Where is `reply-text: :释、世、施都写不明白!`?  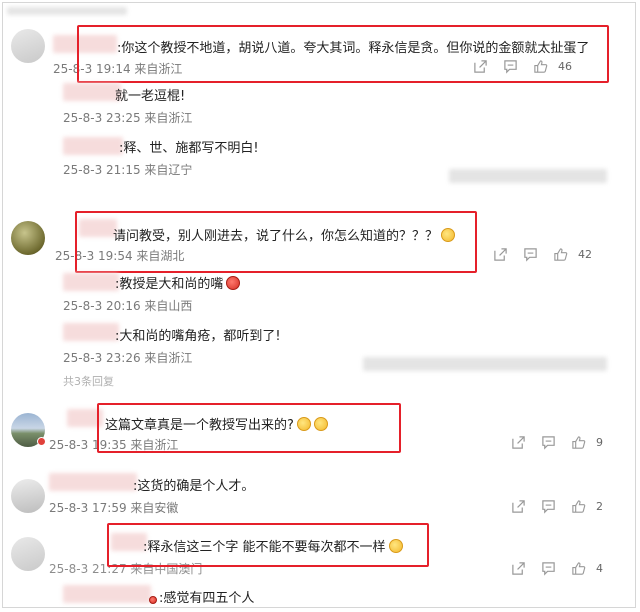 reply-text: :释、世、施都写不明白! is located at coordinates (189, 148).